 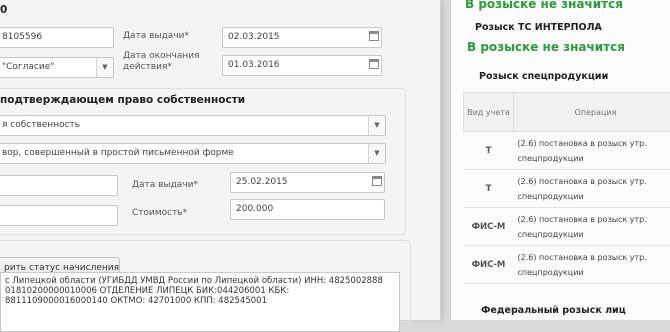 I want to click on date-issue2-input: 25.02.2015, so click(x=307, y=182).